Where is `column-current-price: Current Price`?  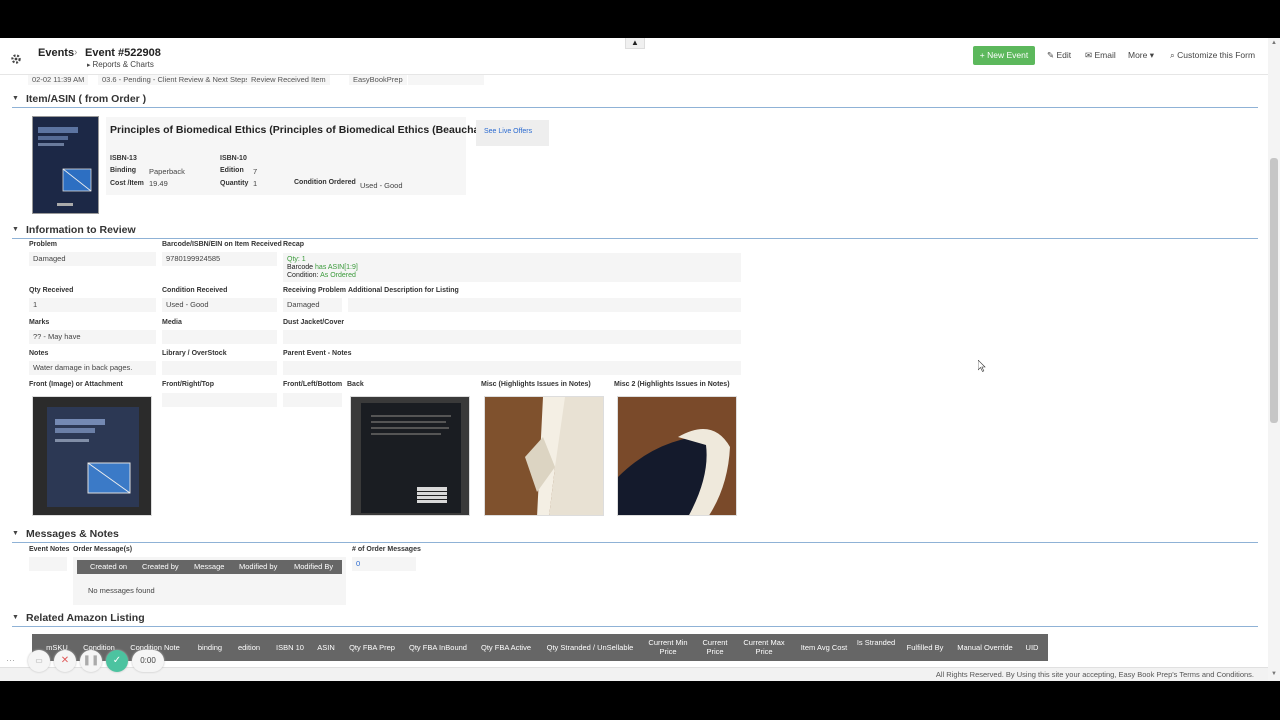 column-current-price: Current Price is located at coordinates (715, 647).